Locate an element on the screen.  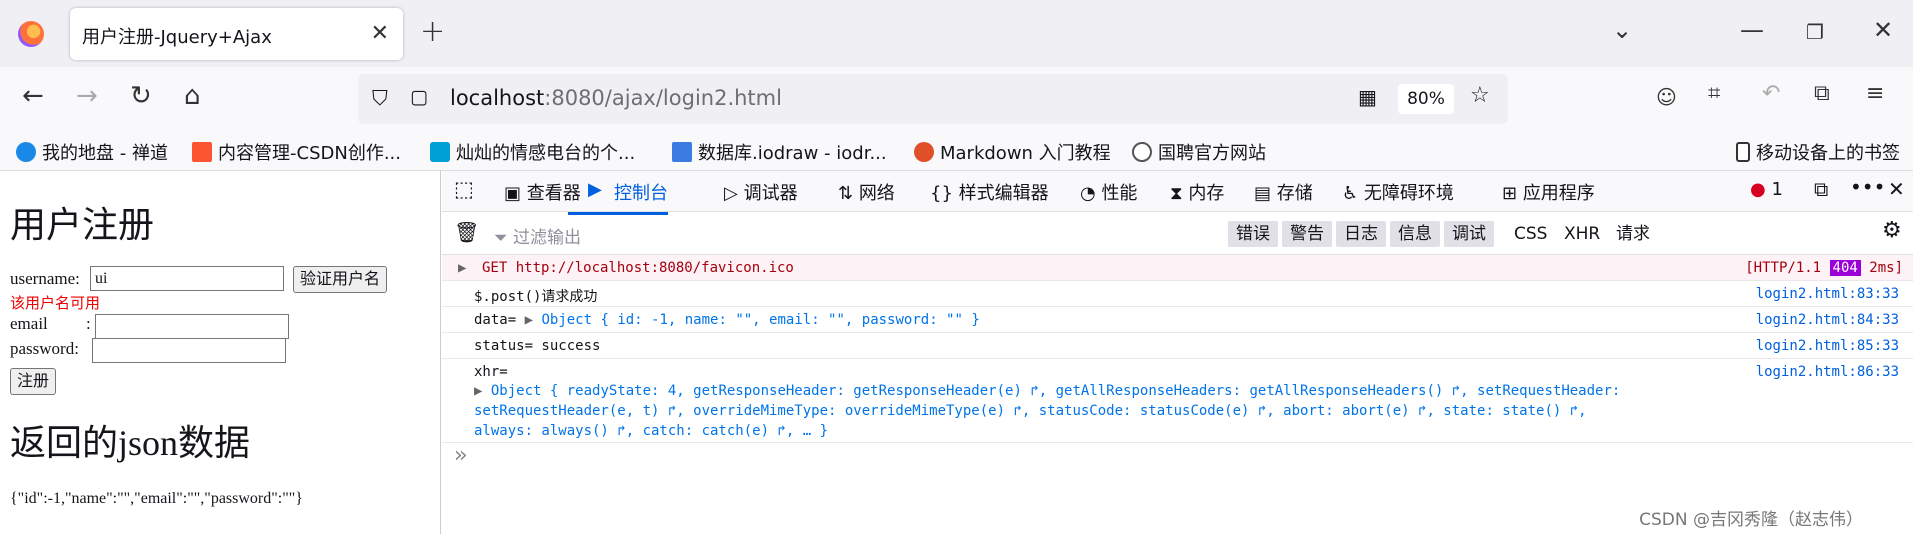
close-icon: ✕ is located at coordinates (380, 33).